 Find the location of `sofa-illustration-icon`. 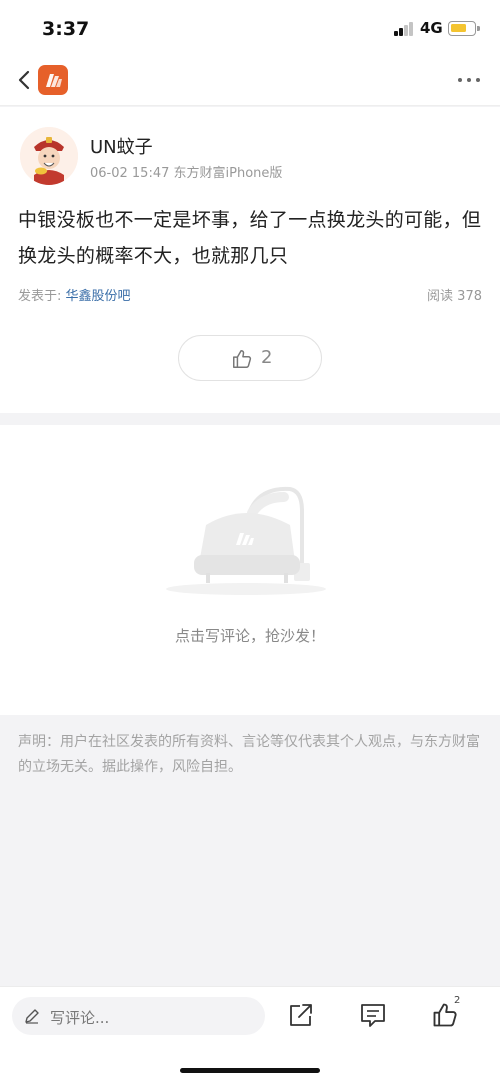

sofa-illustration-icon is located at coordinates (246, 540).